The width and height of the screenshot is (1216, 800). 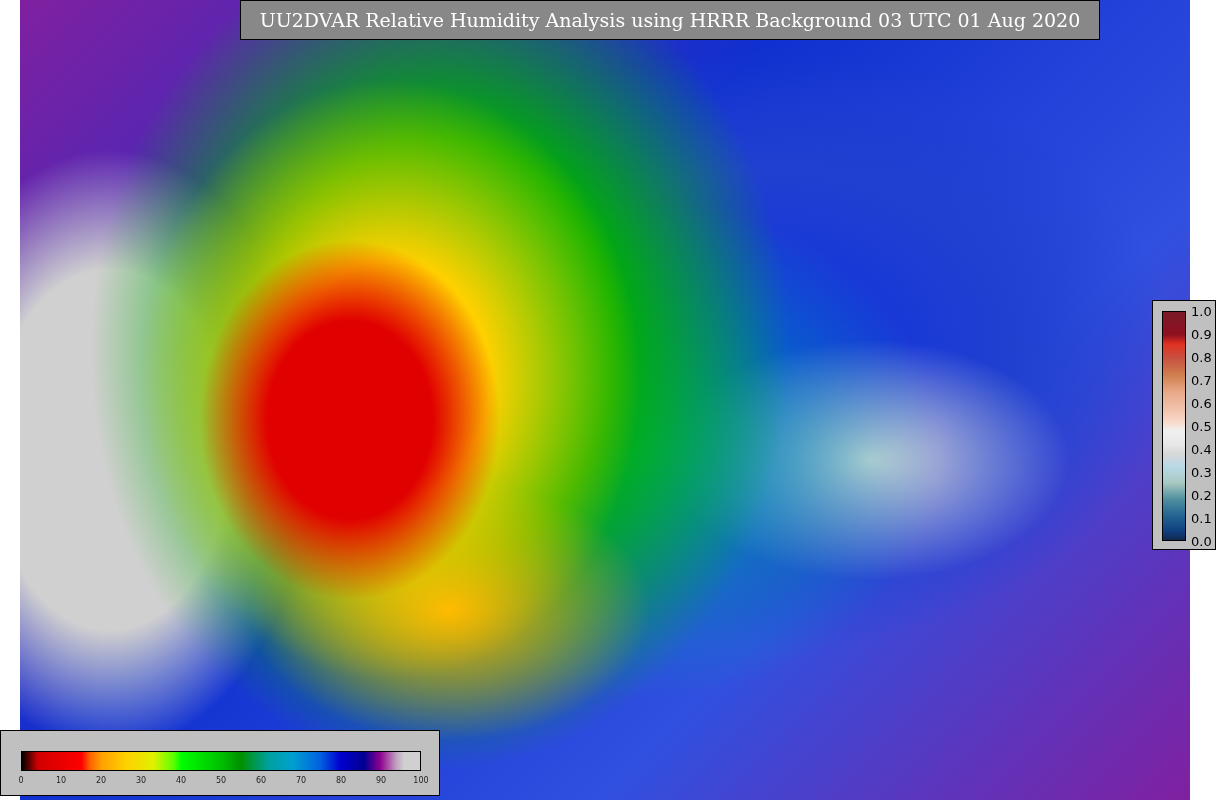 I want to click on tick-label: 20, so click(x=101, y=780).